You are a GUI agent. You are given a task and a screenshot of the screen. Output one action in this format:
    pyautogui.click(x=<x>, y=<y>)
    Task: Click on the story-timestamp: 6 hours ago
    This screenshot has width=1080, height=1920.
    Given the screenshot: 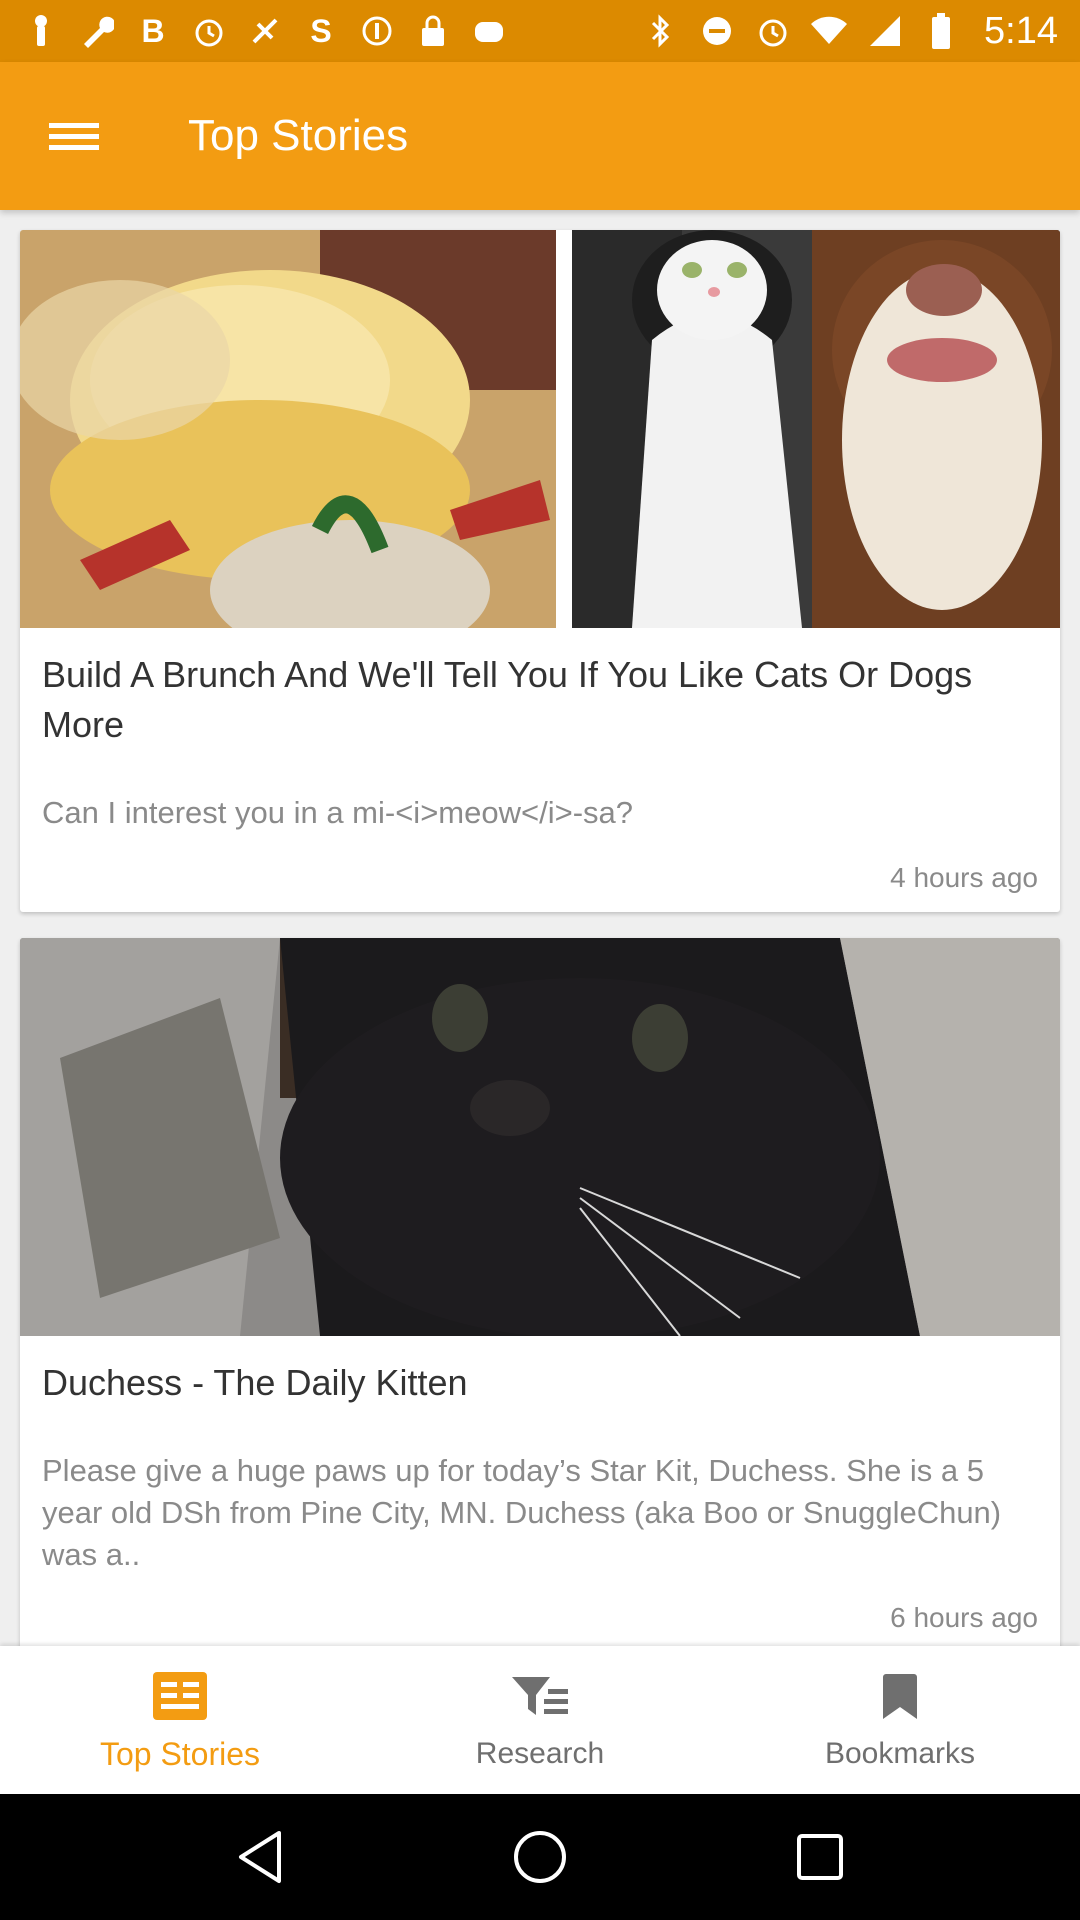 What is the action you would take?
    pyautogui.click(x=964, y=1617)
    